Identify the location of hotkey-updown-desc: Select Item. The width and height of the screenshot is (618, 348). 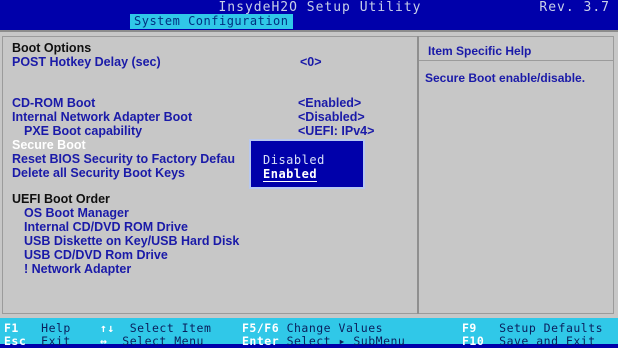
(170, 328).